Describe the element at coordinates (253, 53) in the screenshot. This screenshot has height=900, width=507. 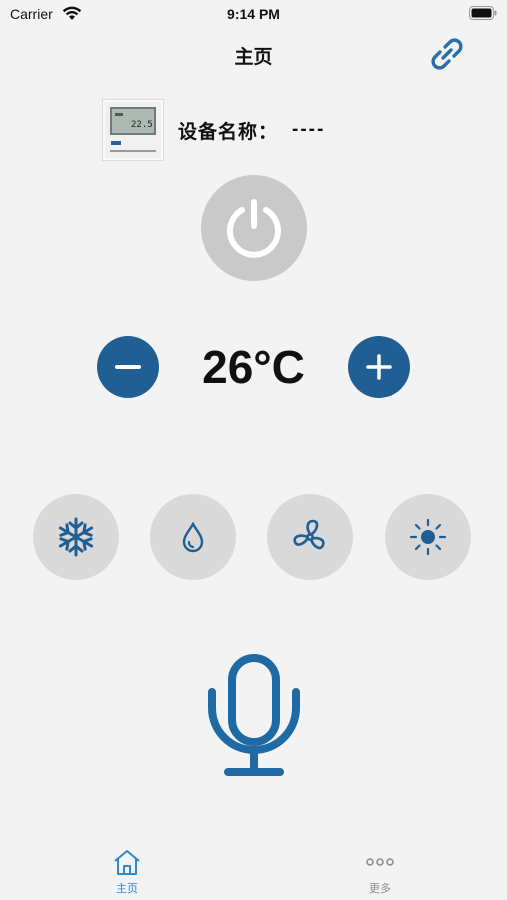
I see `navigation-bar: 主页` at that location.